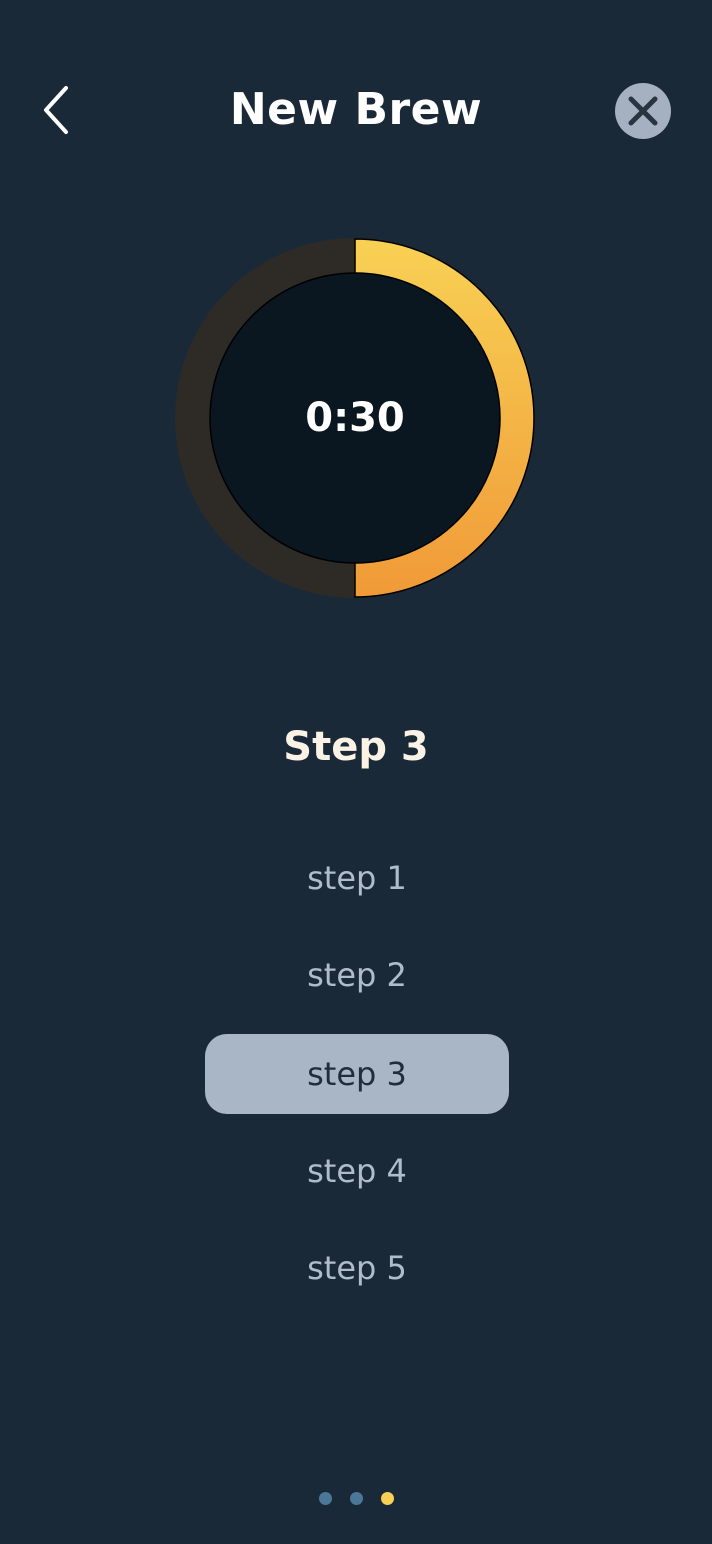 This screenshot has height=1544, width=712. I want to click on timer-readout: 0:30, so click(355, 418).